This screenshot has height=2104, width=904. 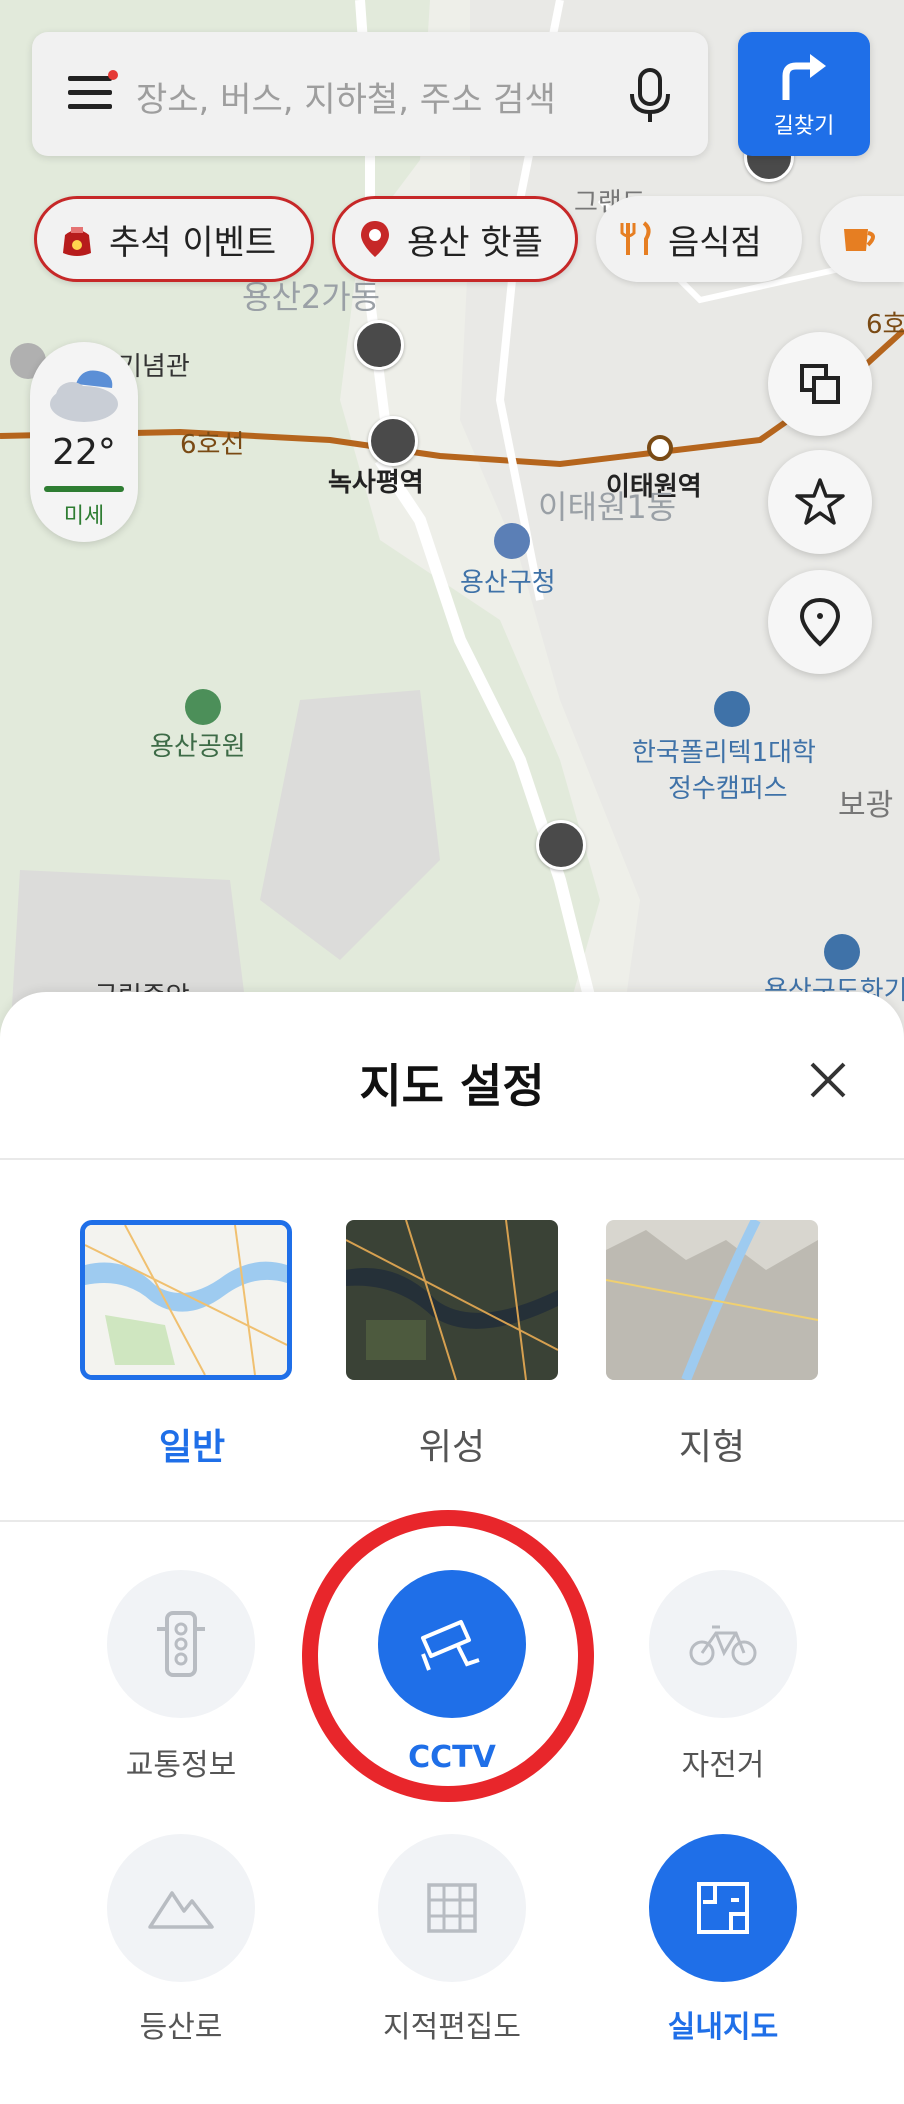 What do you see at coordinates (508, 583) in the screenshot?
I see `map-label-yongsan-office: 용산구청` at bounding box center [508, 583].